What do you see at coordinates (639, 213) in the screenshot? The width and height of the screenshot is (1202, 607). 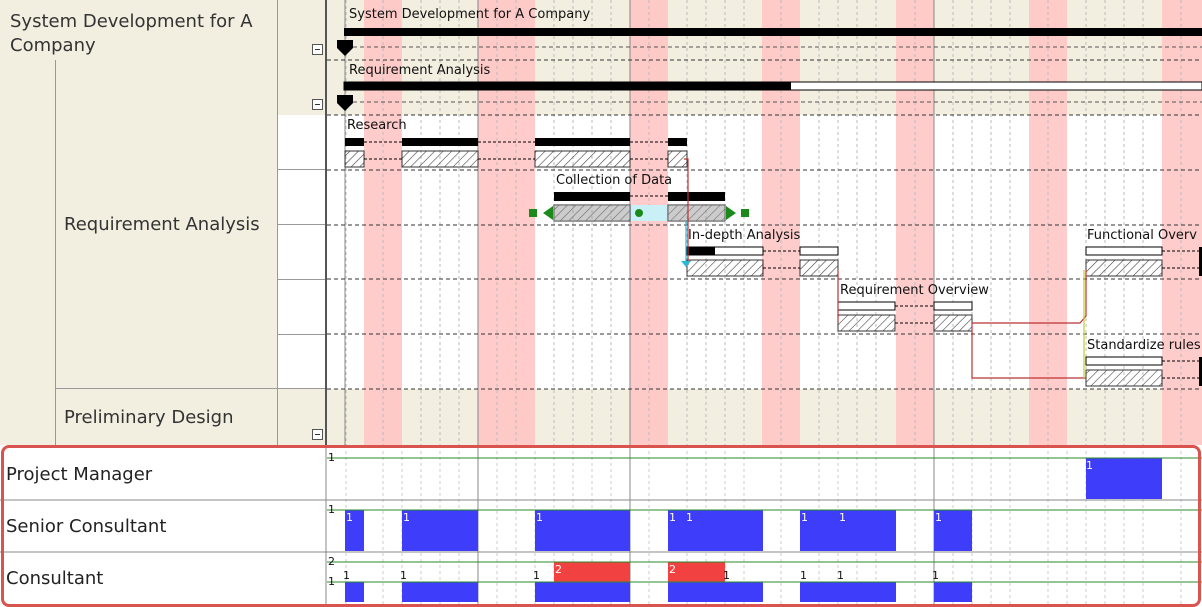 I see `progress-handle` at bounding box center [639, 213].